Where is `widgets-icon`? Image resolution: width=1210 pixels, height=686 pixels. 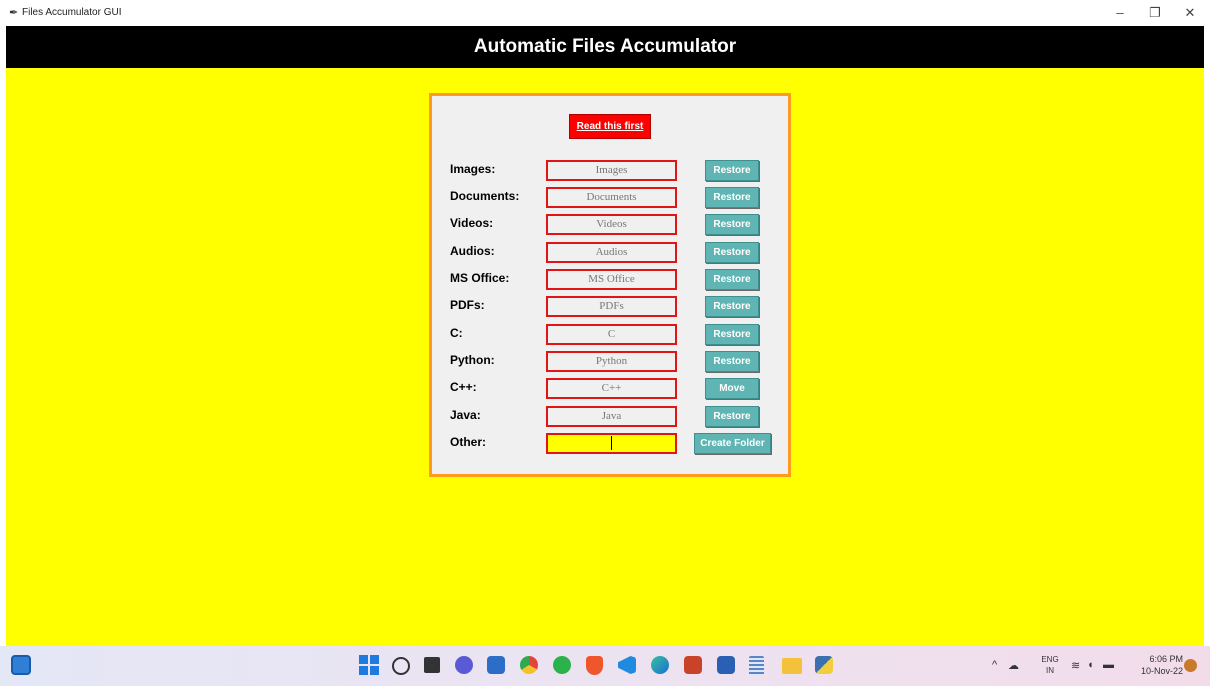 widgets-icon is located at coordinates (21, 665).